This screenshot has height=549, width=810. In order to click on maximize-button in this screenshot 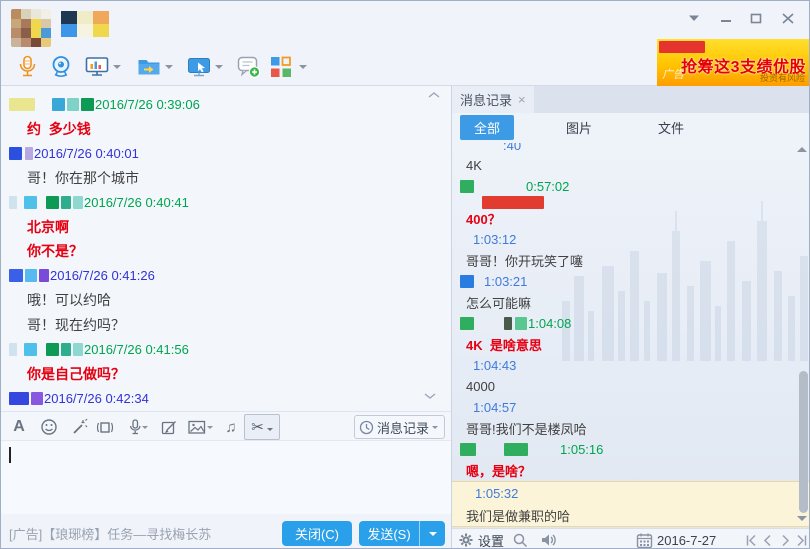, I will do `click(756, 18)`.